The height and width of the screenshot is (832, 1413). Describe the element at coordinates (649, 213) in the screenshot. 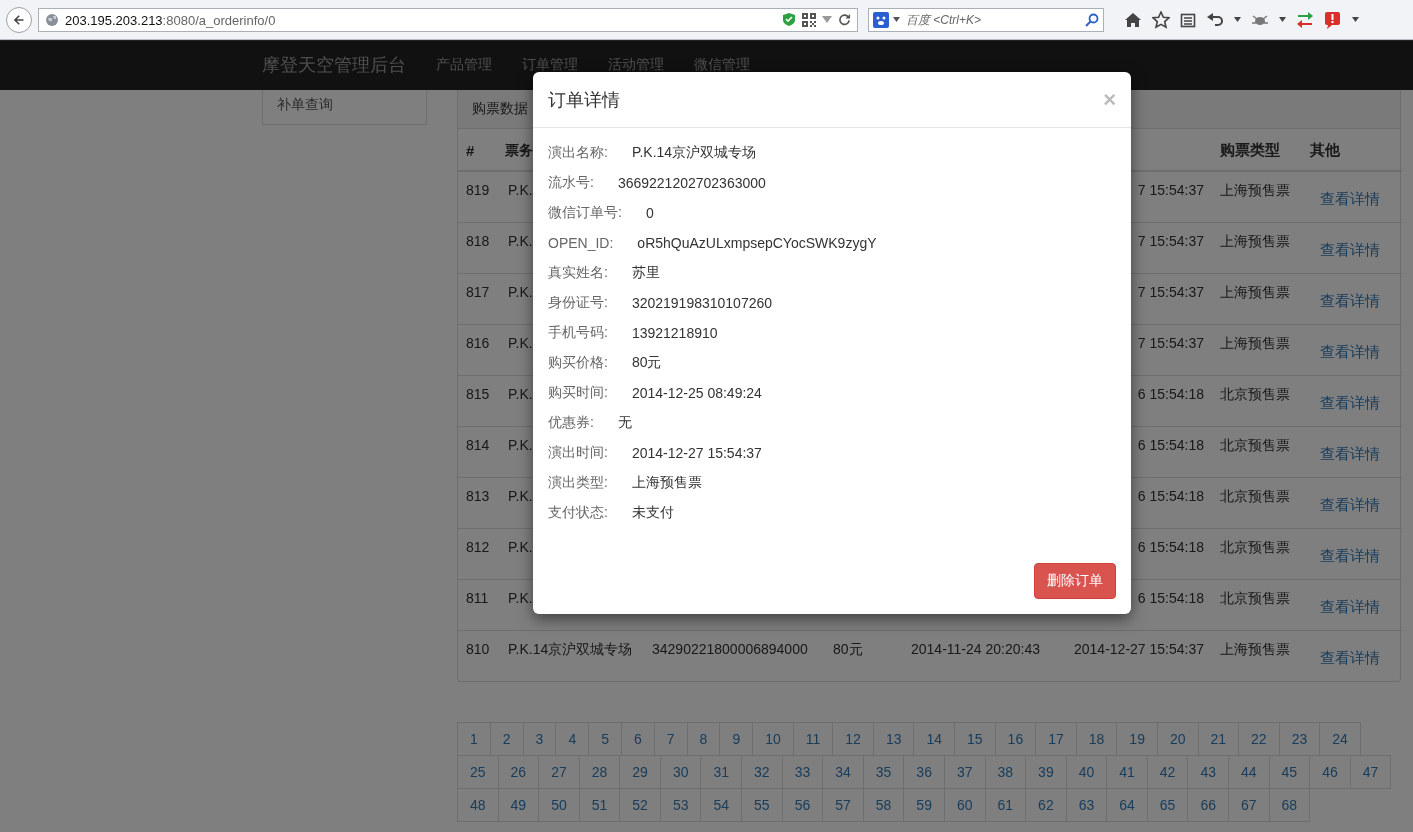

I see `field-value: 0` at that location.